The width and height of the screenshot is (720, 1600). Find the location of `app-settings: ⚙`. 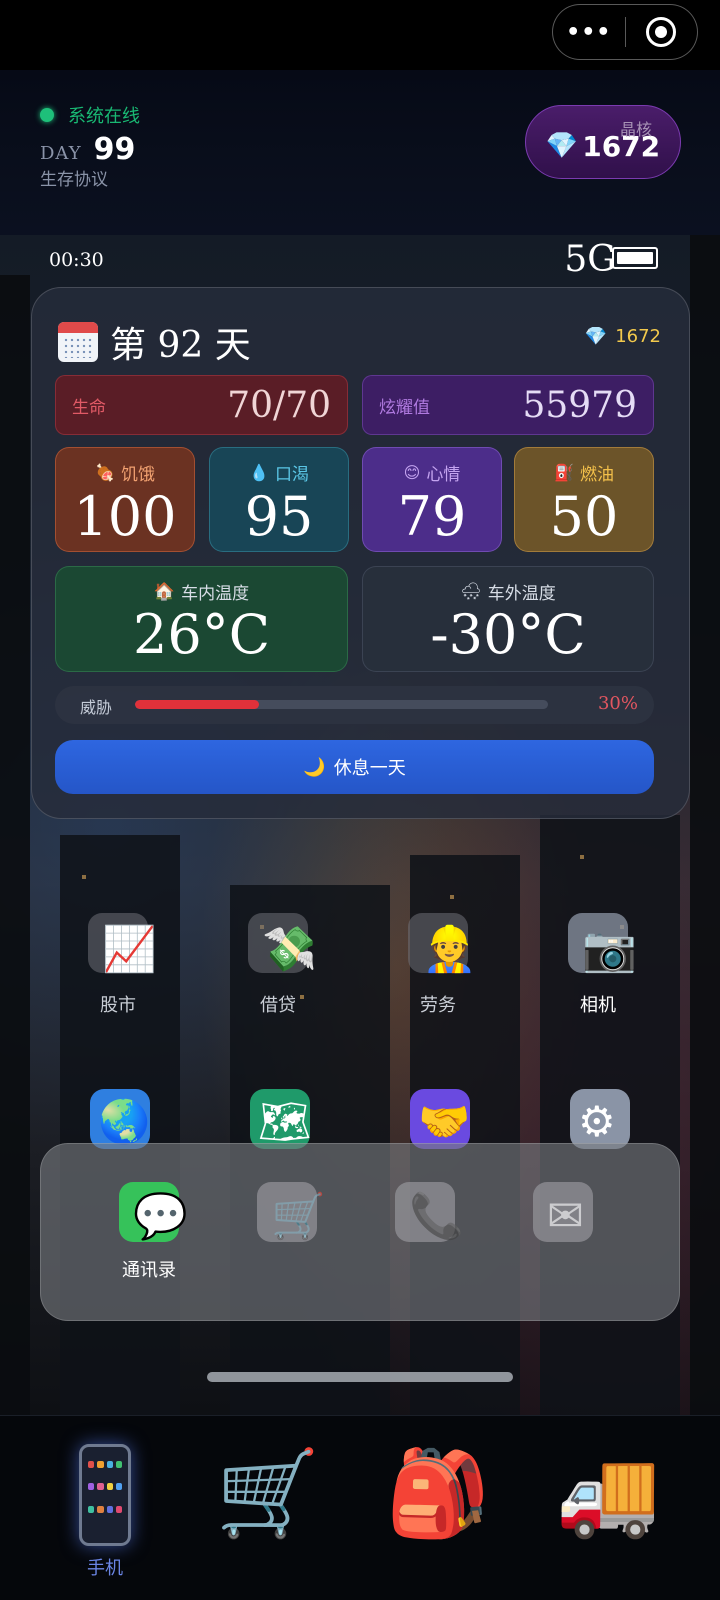

app-settings: ⚙ is located at coordinates (600, 1119).